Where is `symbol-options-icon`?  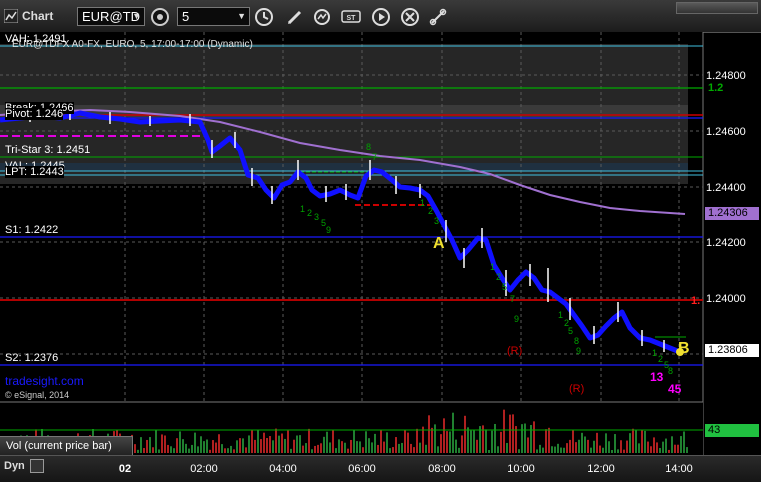 symbol-options-icon is located at coordinates (160, 17).